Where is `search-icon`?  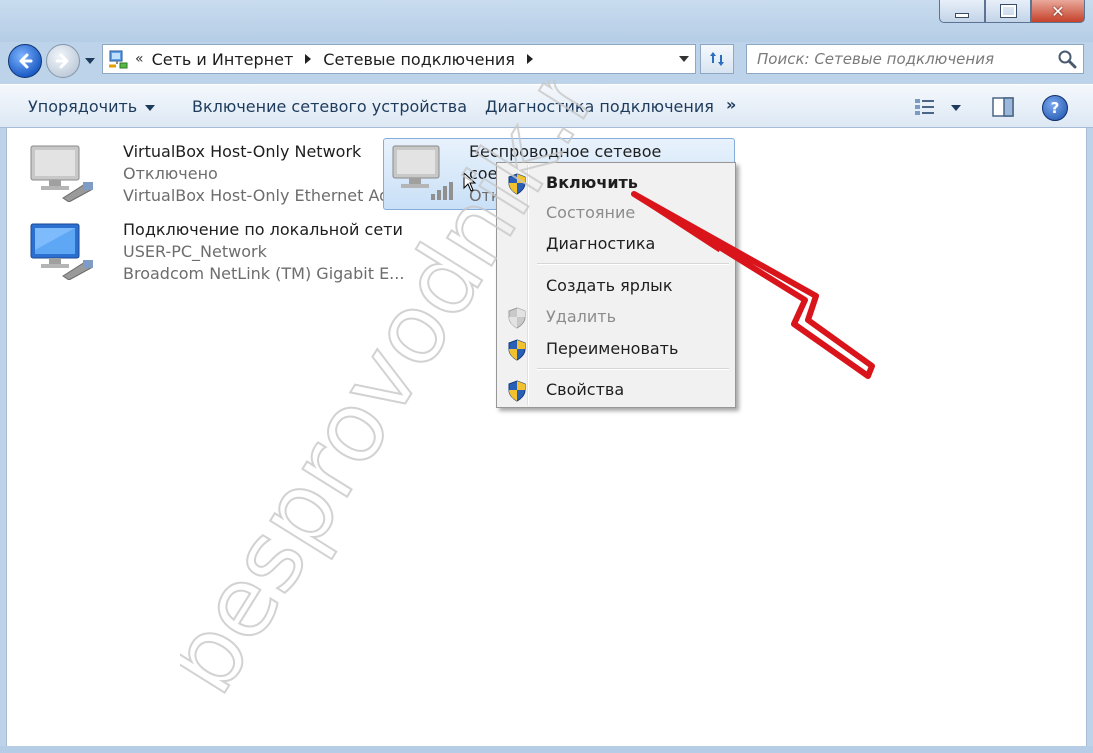 search-icon is located at coordinates (1067, 59).